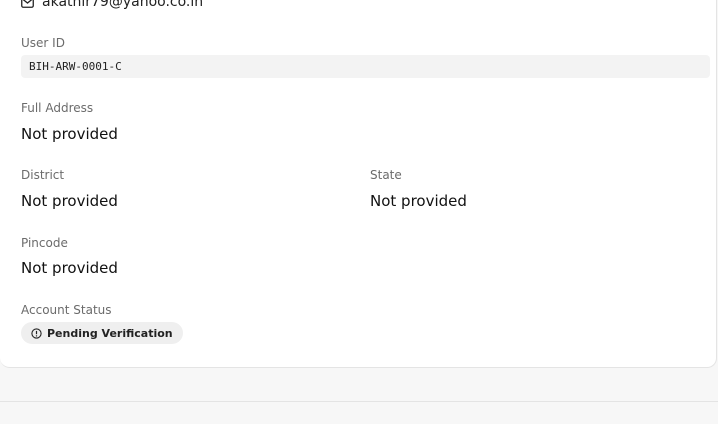  Describe the element at coordinates (69, 201) in the screenshot. I see `district-value: Not provided` at that location.